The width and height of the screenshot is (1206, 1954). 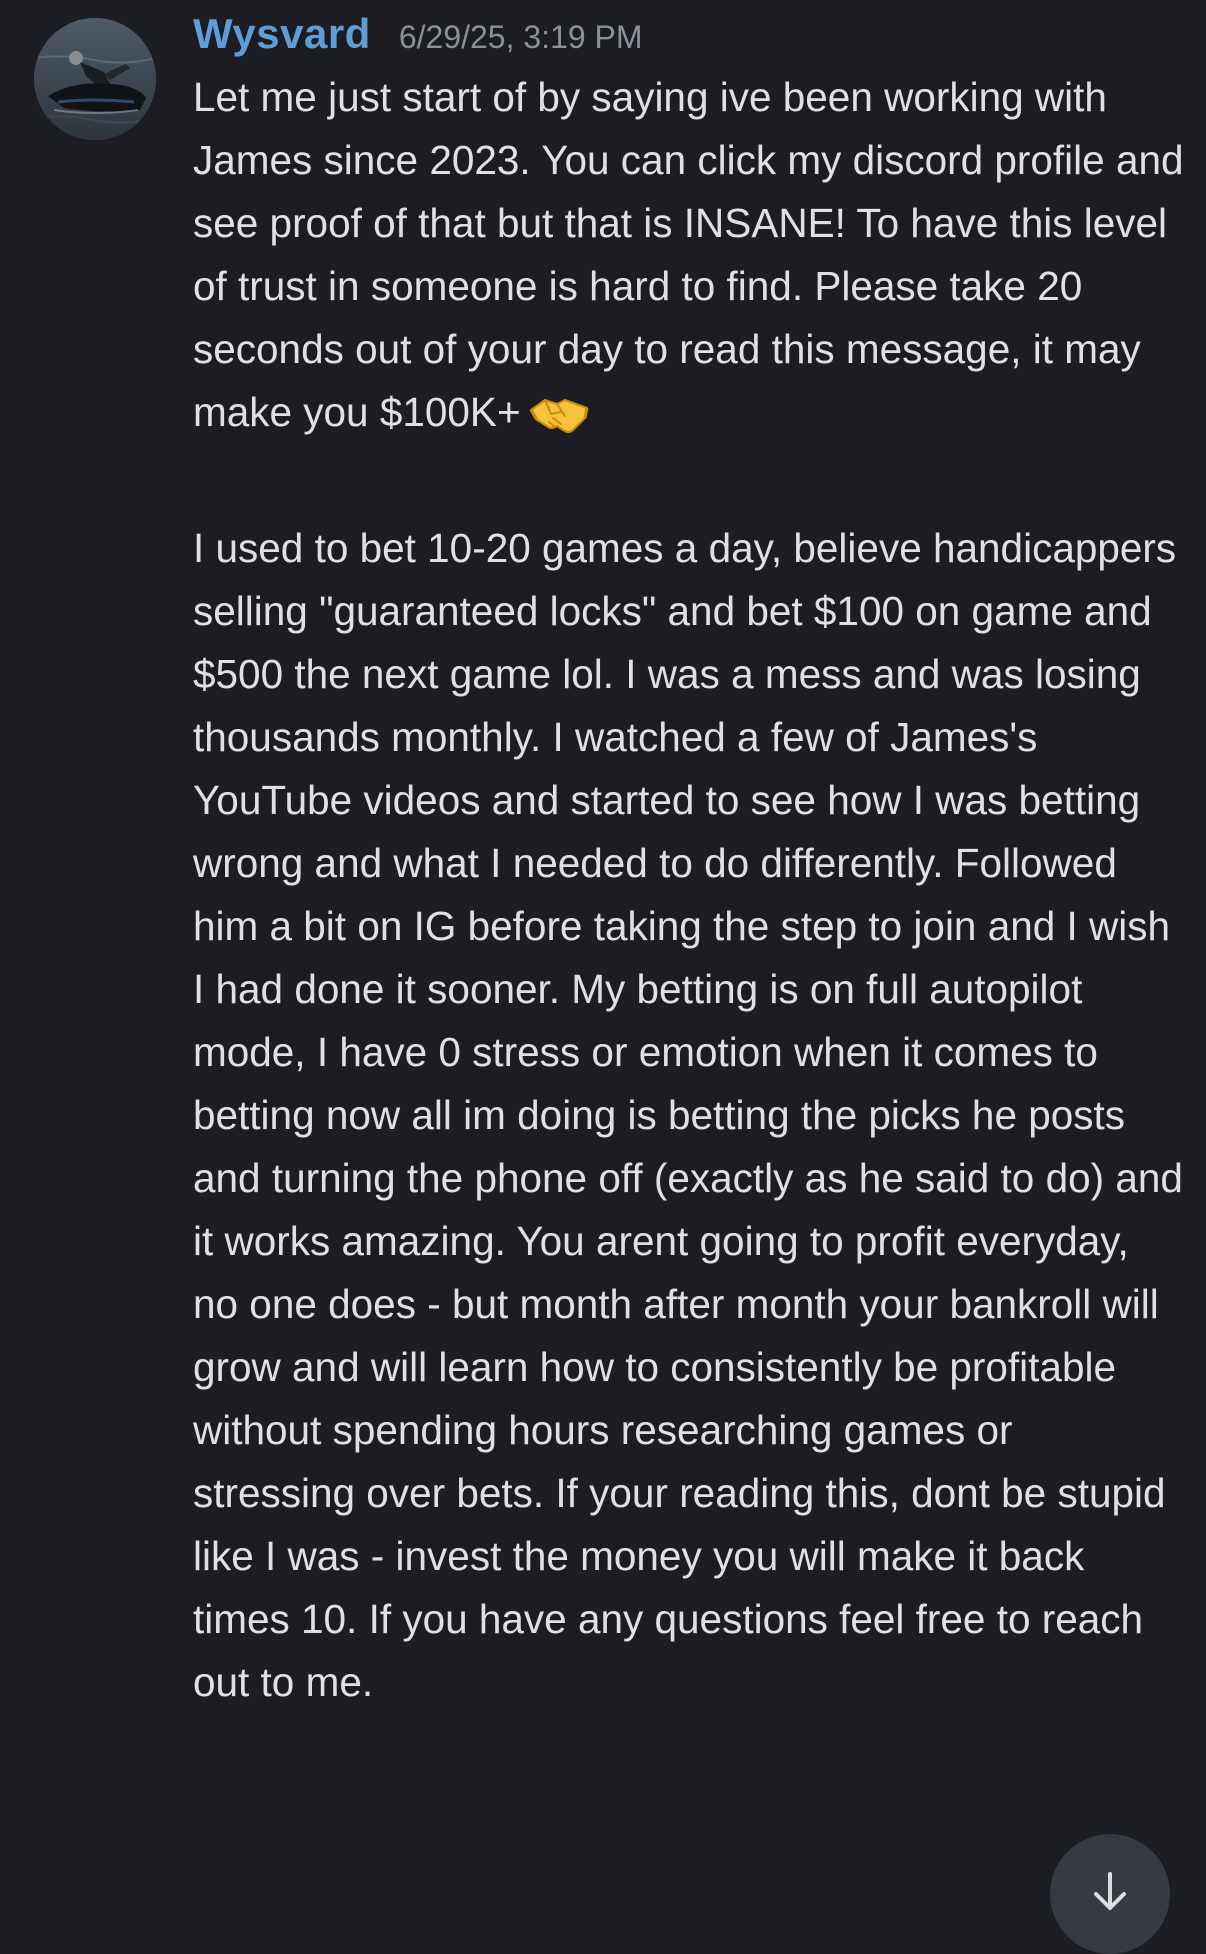 I want to click on arrow-down-icon, so click(x=1110, y=1891).